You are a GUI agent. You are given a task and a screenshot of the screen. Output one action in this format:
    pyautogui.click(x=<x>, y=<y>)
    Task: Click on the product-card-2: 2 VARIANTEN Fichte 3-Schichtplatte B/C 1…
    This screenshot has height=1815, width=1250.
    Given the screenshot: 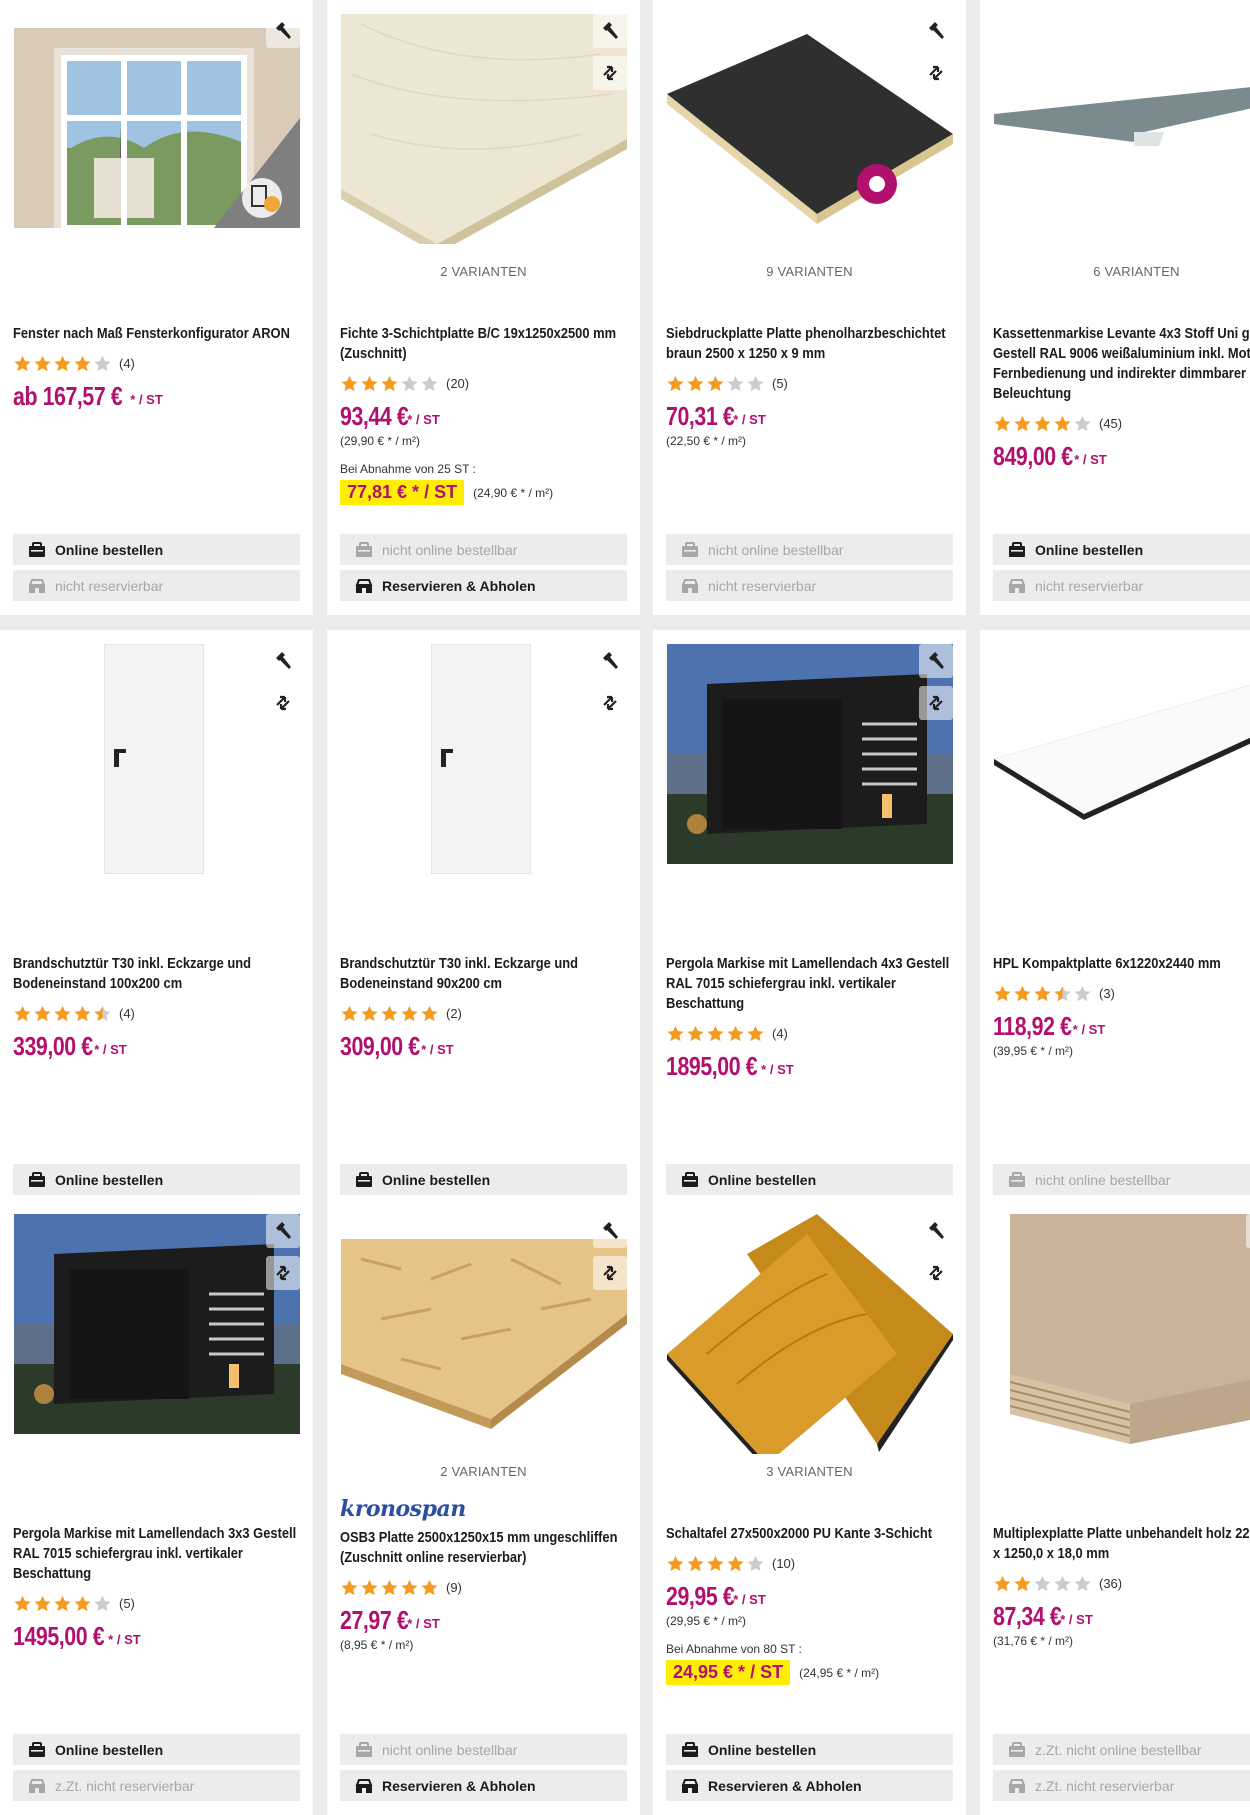 What is the action you would take?
    pyautogui.click(x=483, y=307)
    